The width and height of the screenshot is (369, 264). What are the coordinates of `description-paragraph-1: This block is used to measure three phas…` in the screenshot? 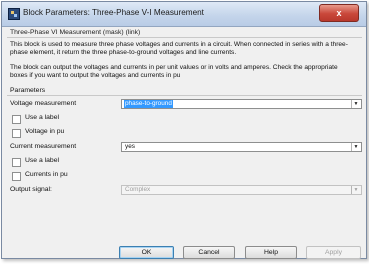 It's located at (179, 48).